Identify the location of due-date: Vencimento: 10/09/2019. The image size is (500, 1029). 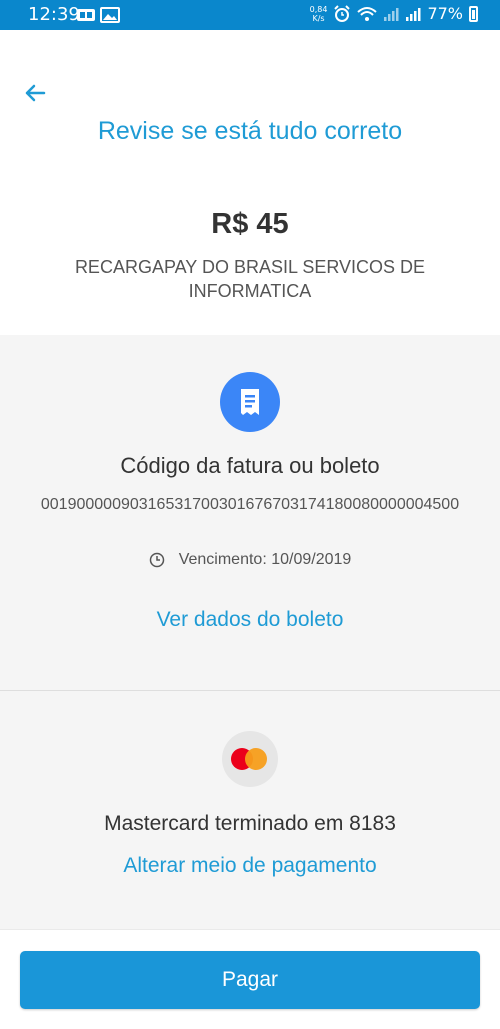
(265, 559).